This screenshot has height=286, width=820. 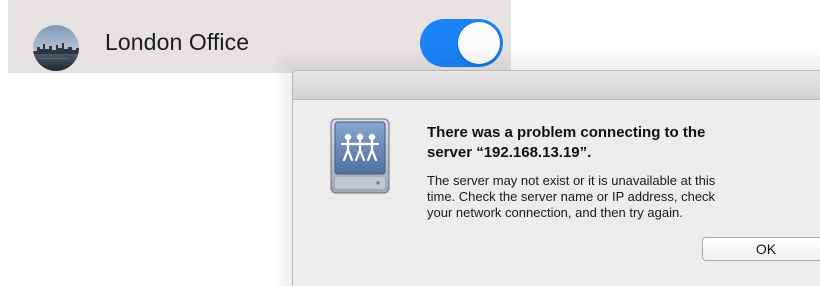 What do you see at coordinates (56, 48) in the screenshot?
I see `london-skyline-avatar` at bounding box center [56, 48].